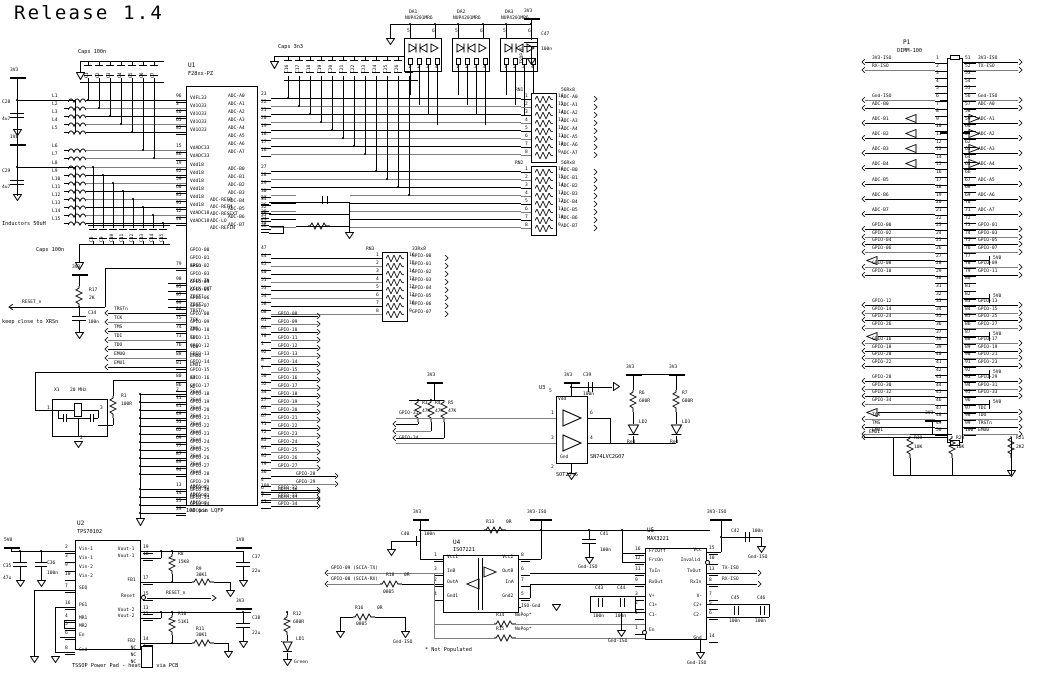 This screenshot has height=679, width=1046. What do you see at coordinates (236, 112) in the screenshot?
I see `u1-adc-name: ADC-A2` at bounding box center [236, 112].